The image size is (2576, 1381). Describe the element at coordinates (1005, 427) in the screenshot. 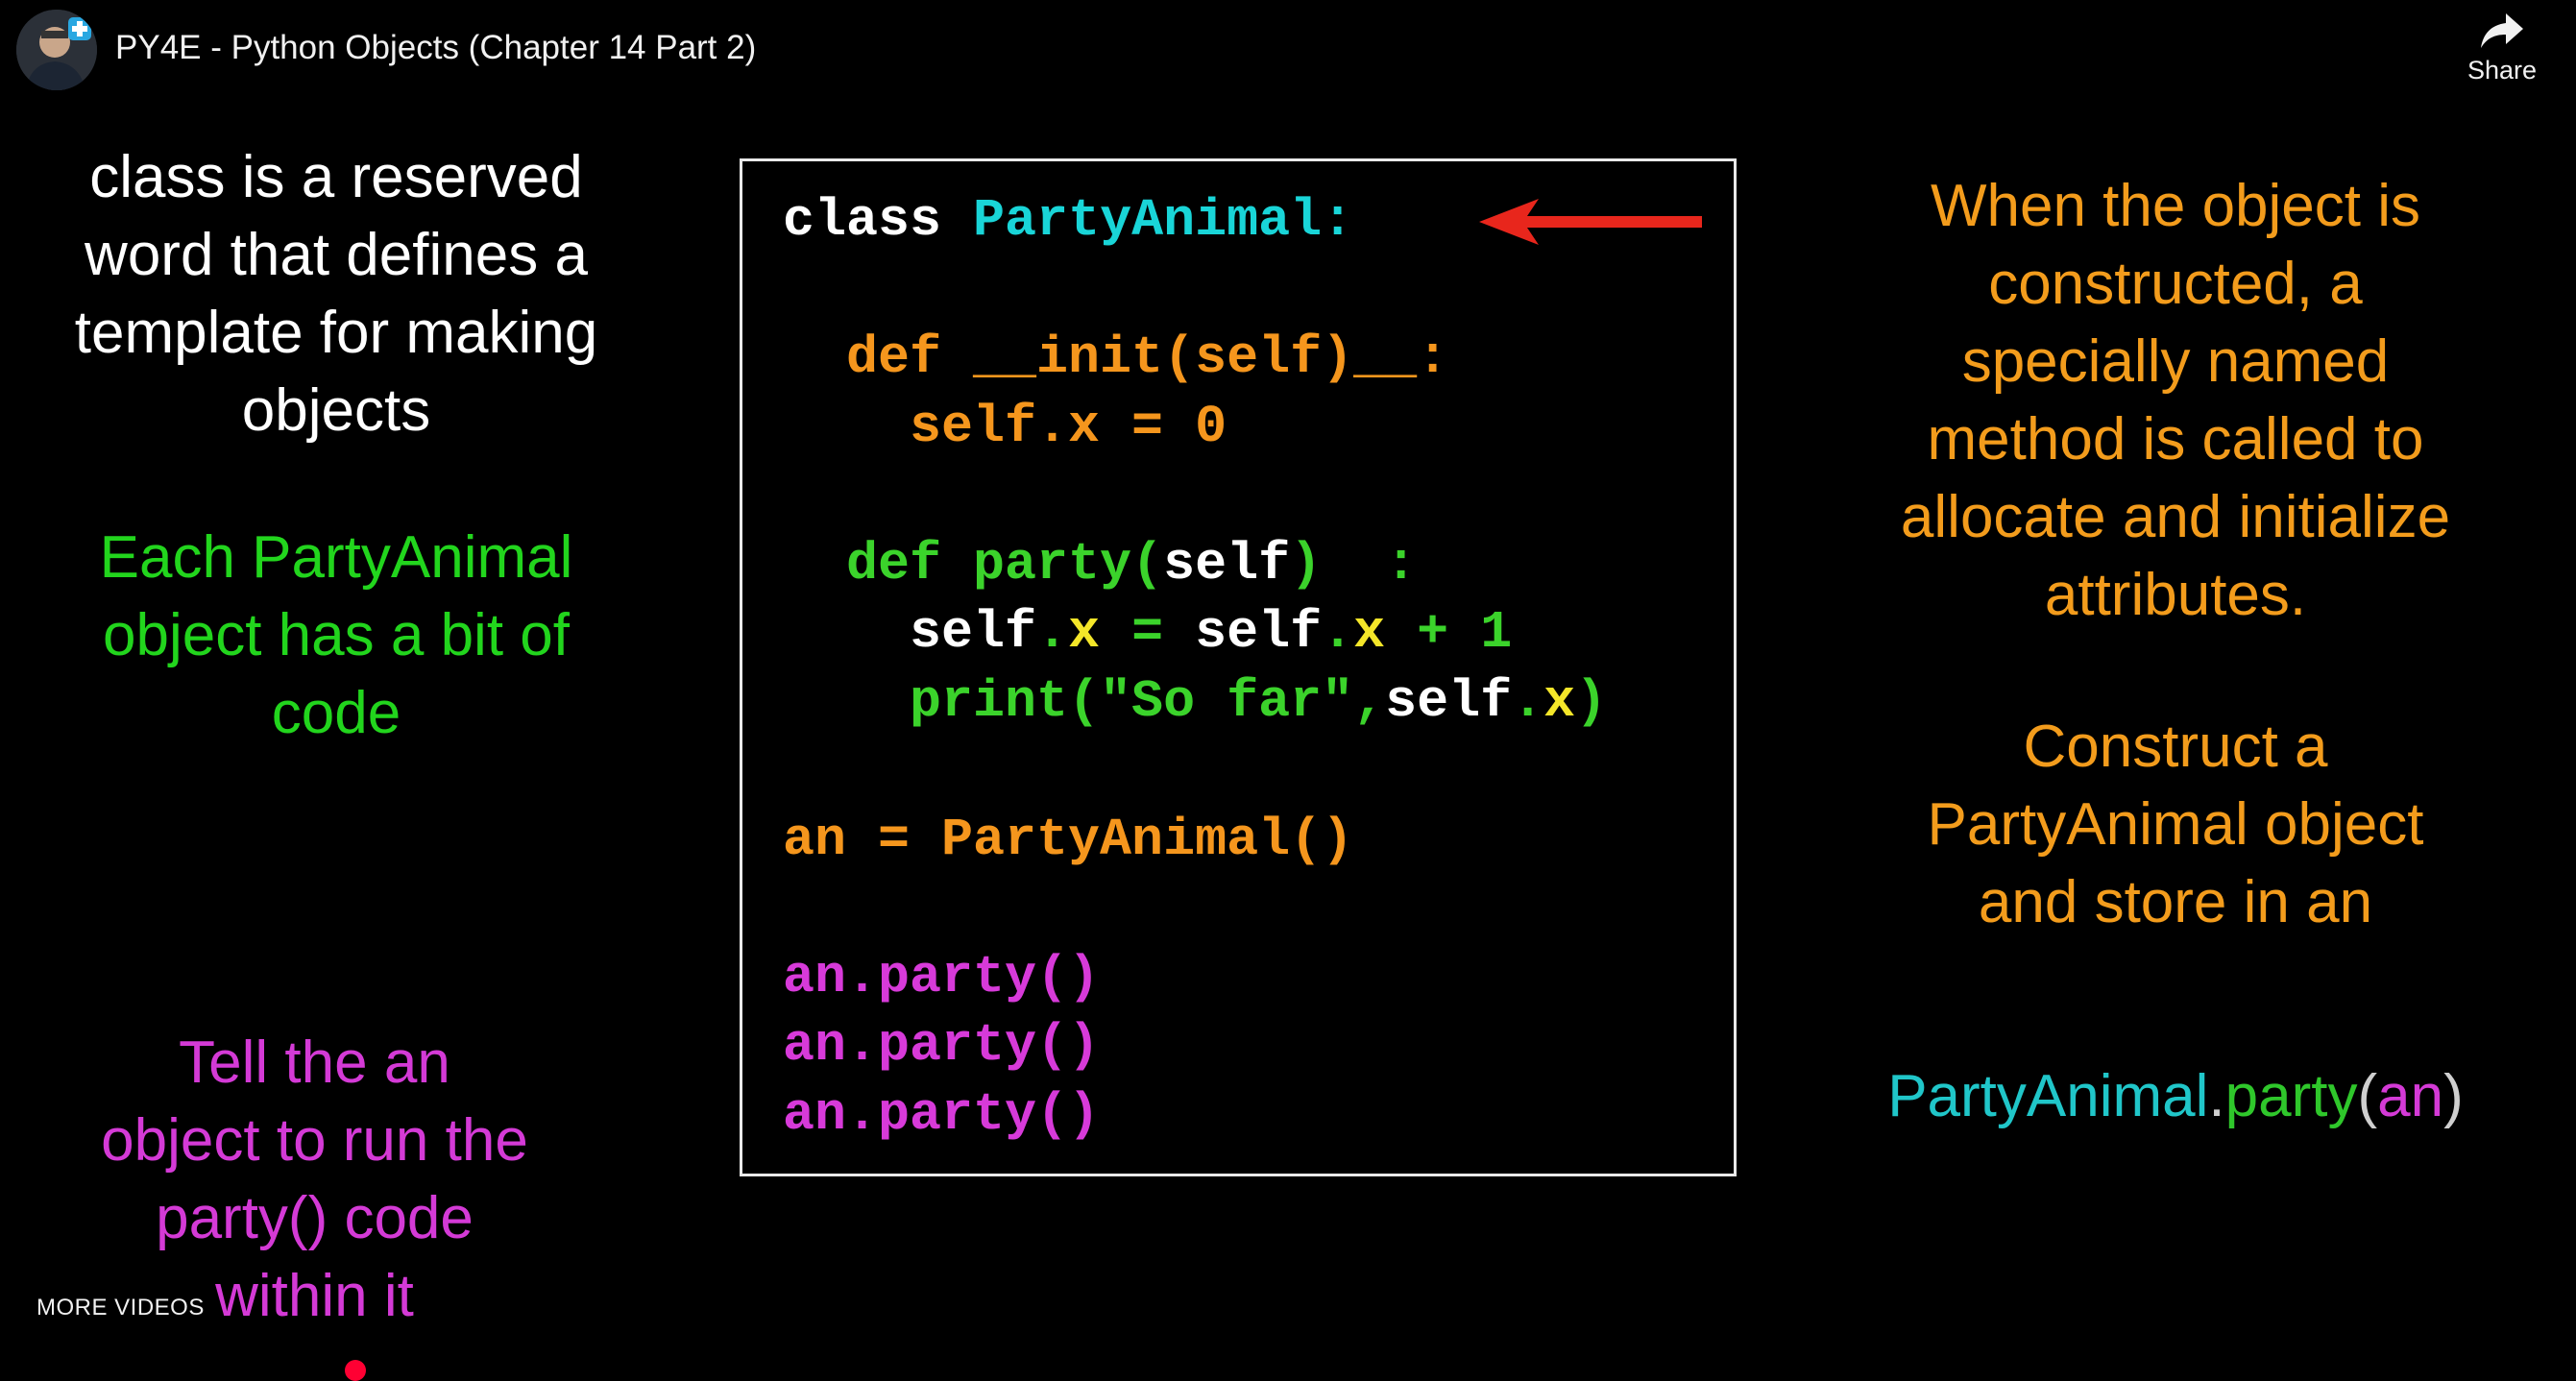

I see `code-line-self-x: self.x = 0` at that location.